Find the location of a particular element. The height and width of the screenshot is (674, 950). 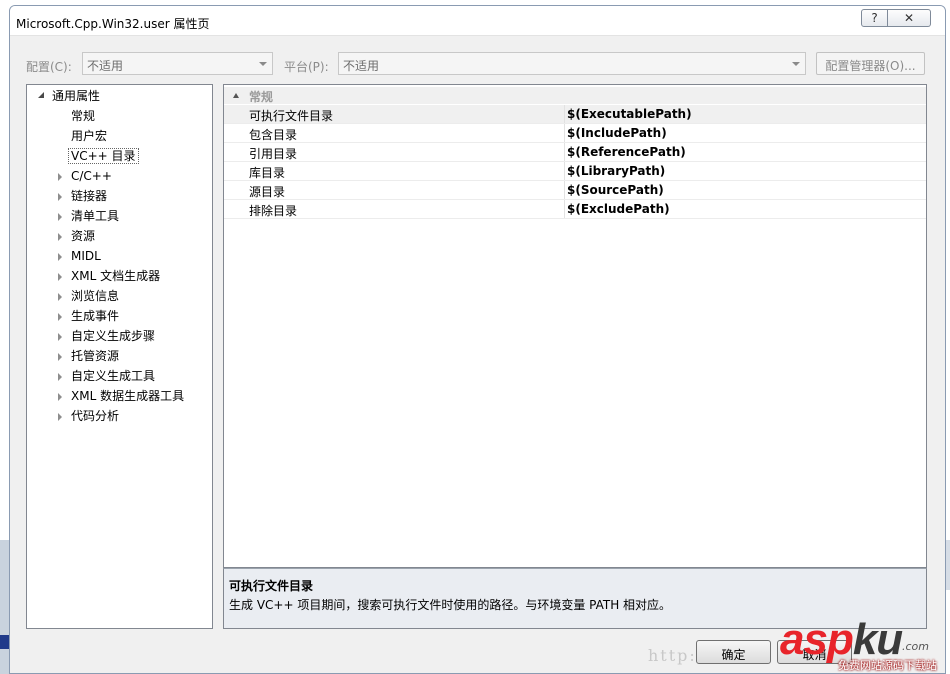

ok-button: 确定 is located at coordinates (733, 652).